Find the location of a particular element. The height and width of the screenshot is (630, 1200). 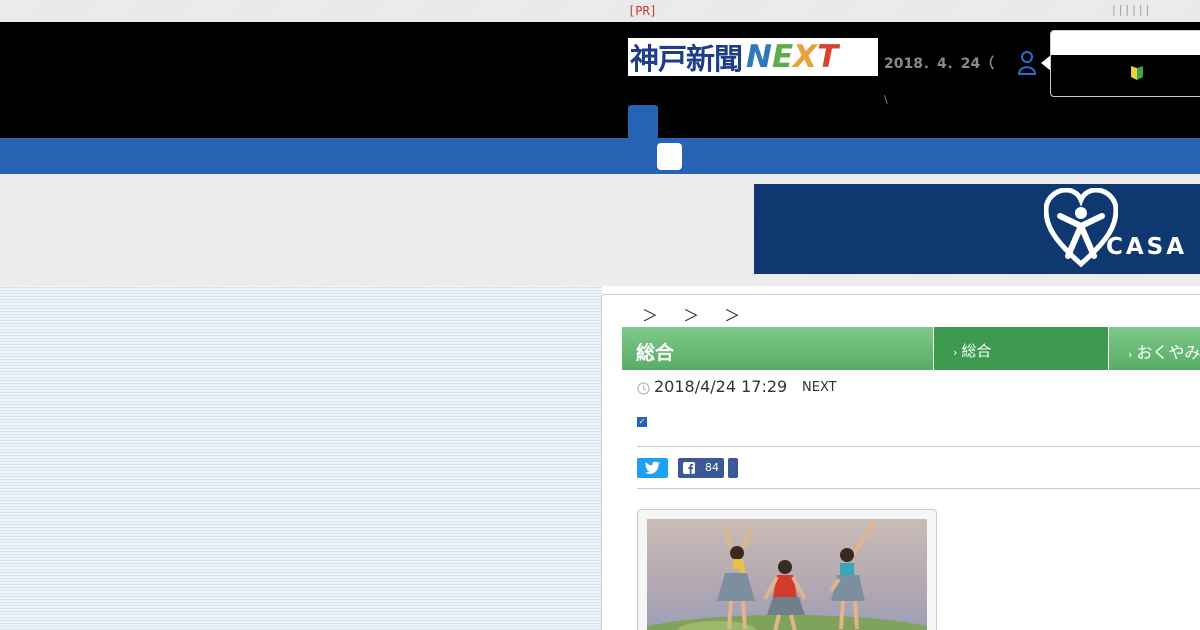

twitter-icon is located at coordinates (652, 467).